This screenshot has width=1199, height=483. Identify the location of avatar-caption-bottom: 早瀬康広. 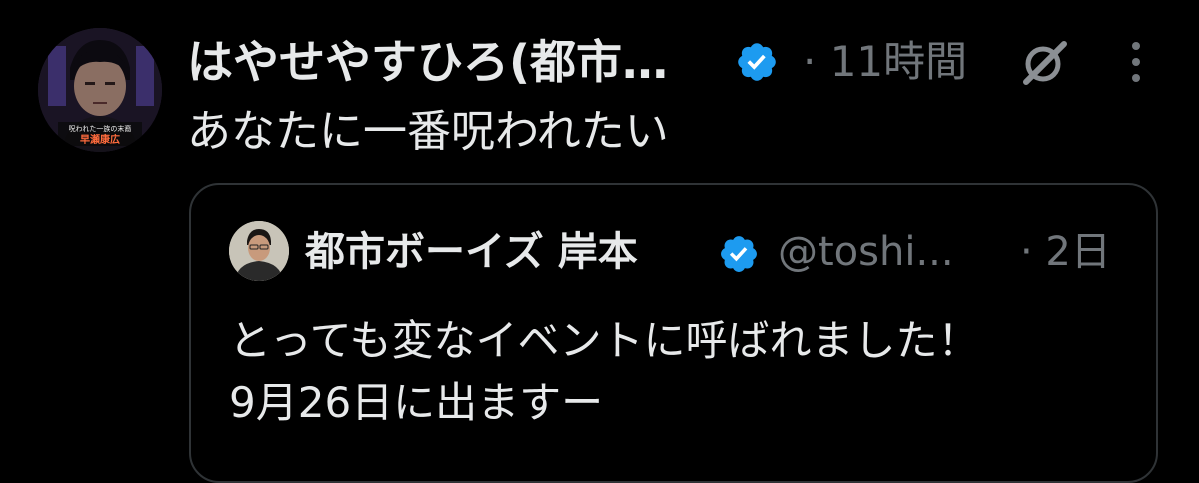
(100, 139).